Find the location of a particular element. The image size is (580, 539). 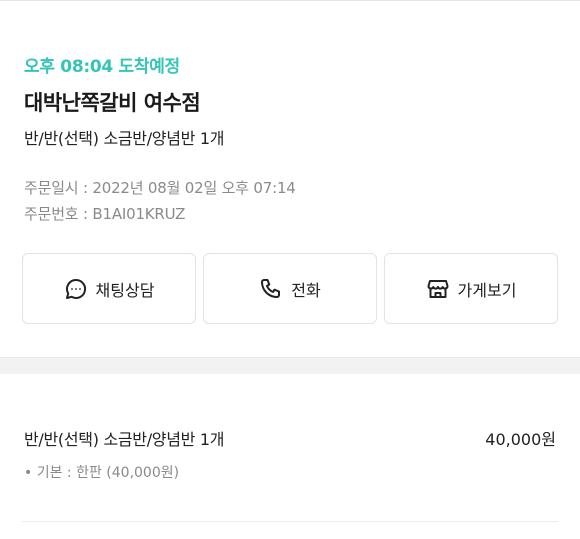

chat-bubble-icon is located at coordinates (76, 289).